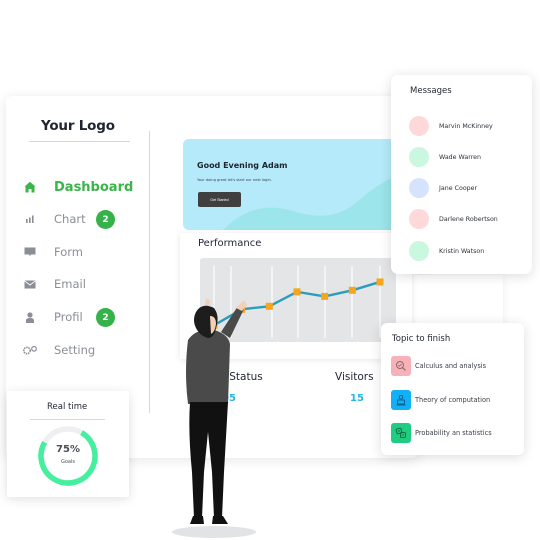  Describe the element at coordinates (458, 188) in the screenshot. I see `message-sender: Jane Cooper` at that location.